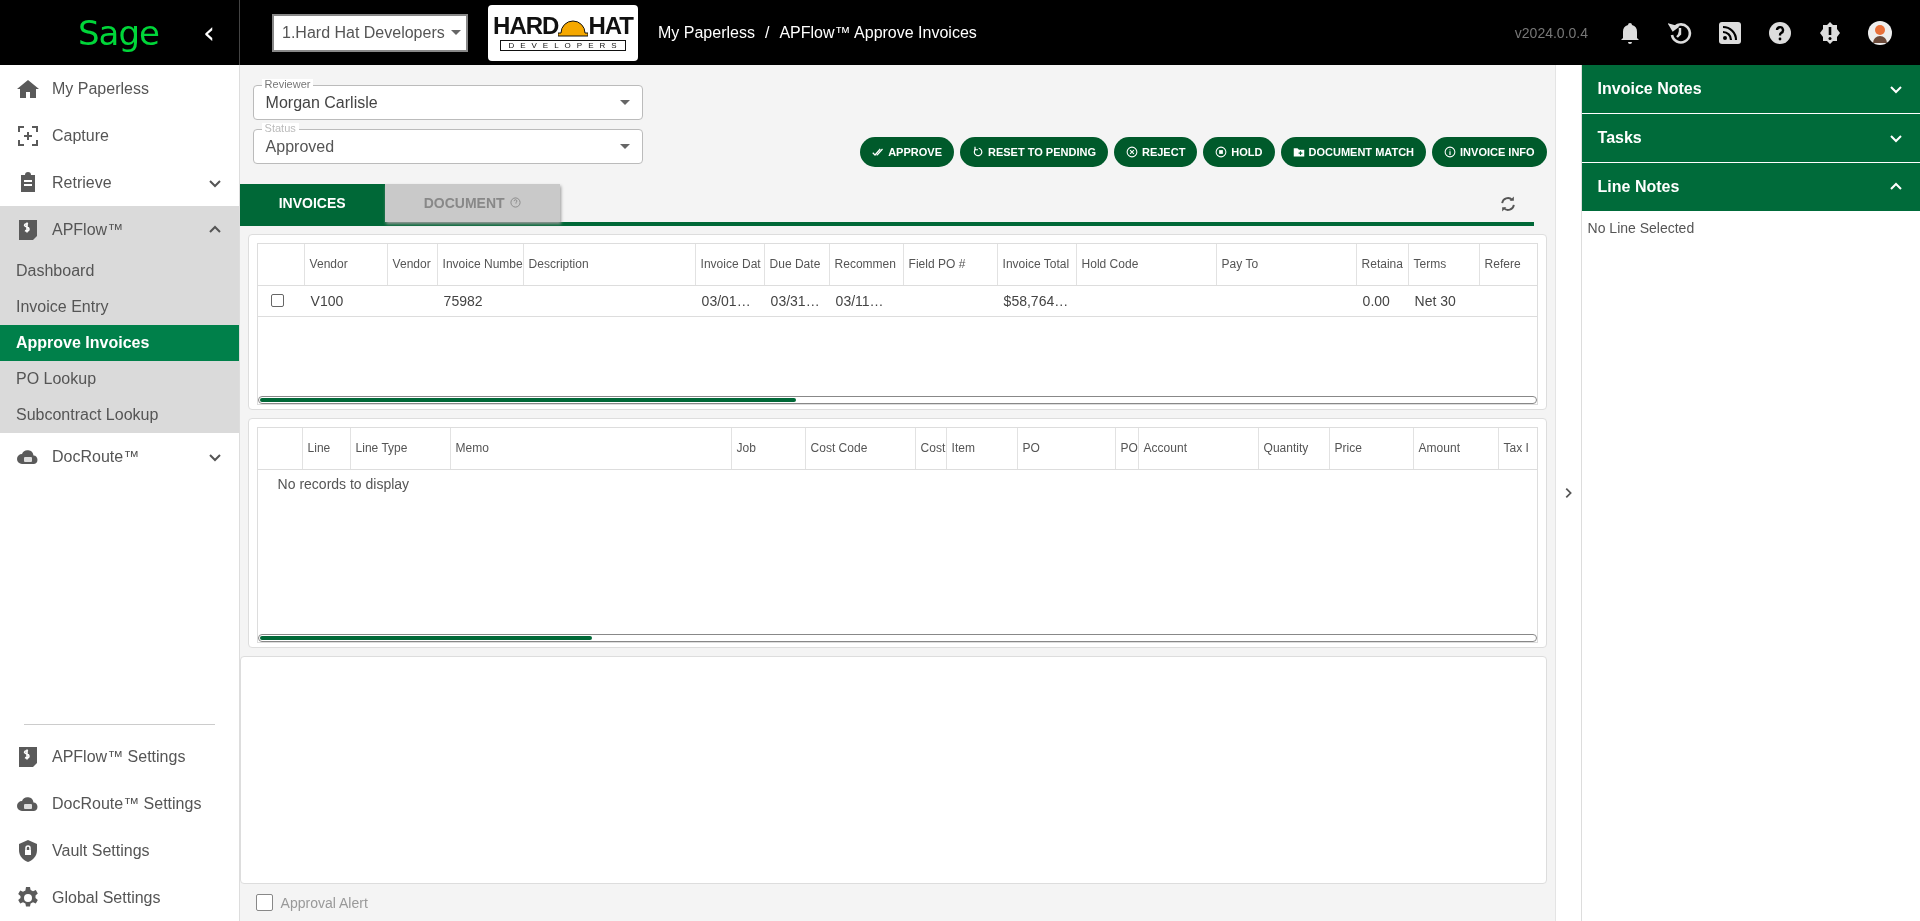  Describe the element at coordinates (1036, 264) in the screenshot. I see `column-header: Invoice Total` at that location.